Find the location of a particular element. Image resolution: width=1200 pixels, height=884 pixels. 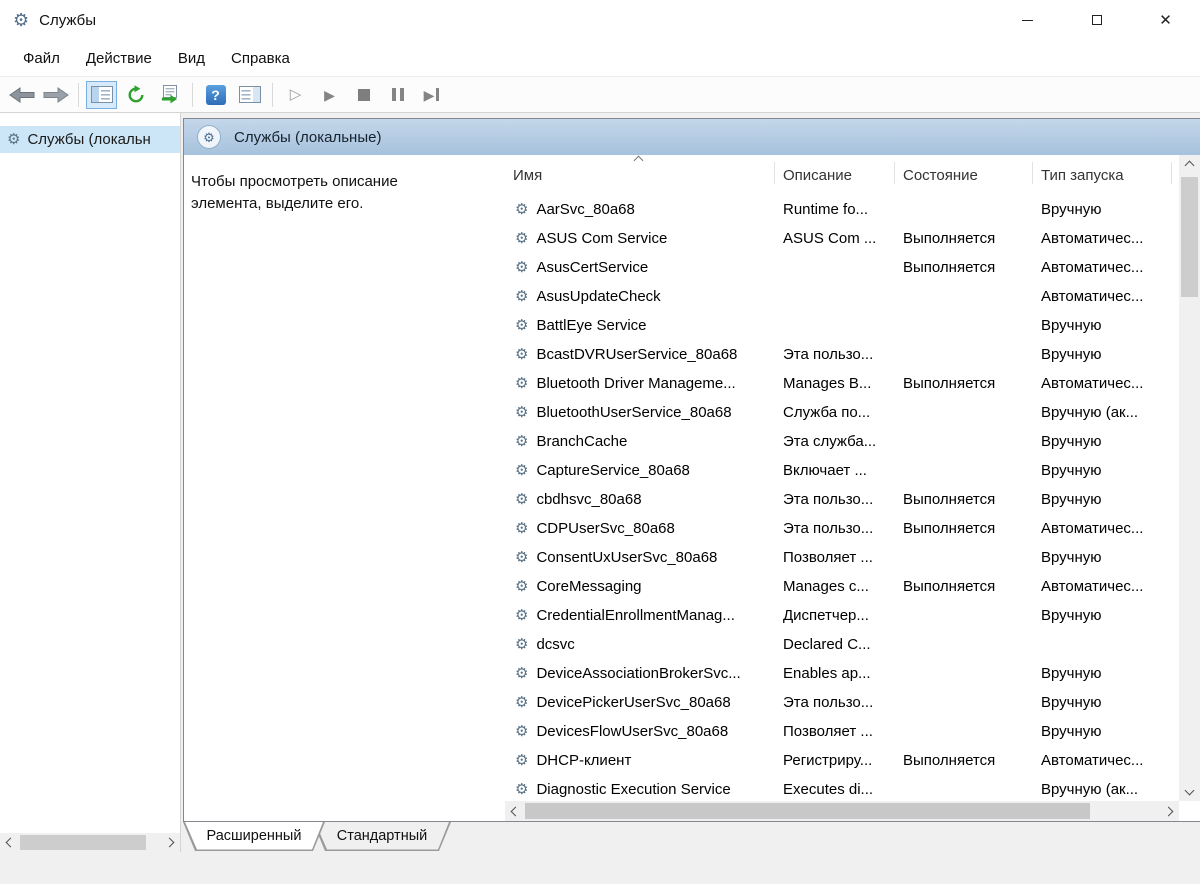

table-row: CaptureService_80a68 Включает ... Вручную is located at coordinates (842, 470).